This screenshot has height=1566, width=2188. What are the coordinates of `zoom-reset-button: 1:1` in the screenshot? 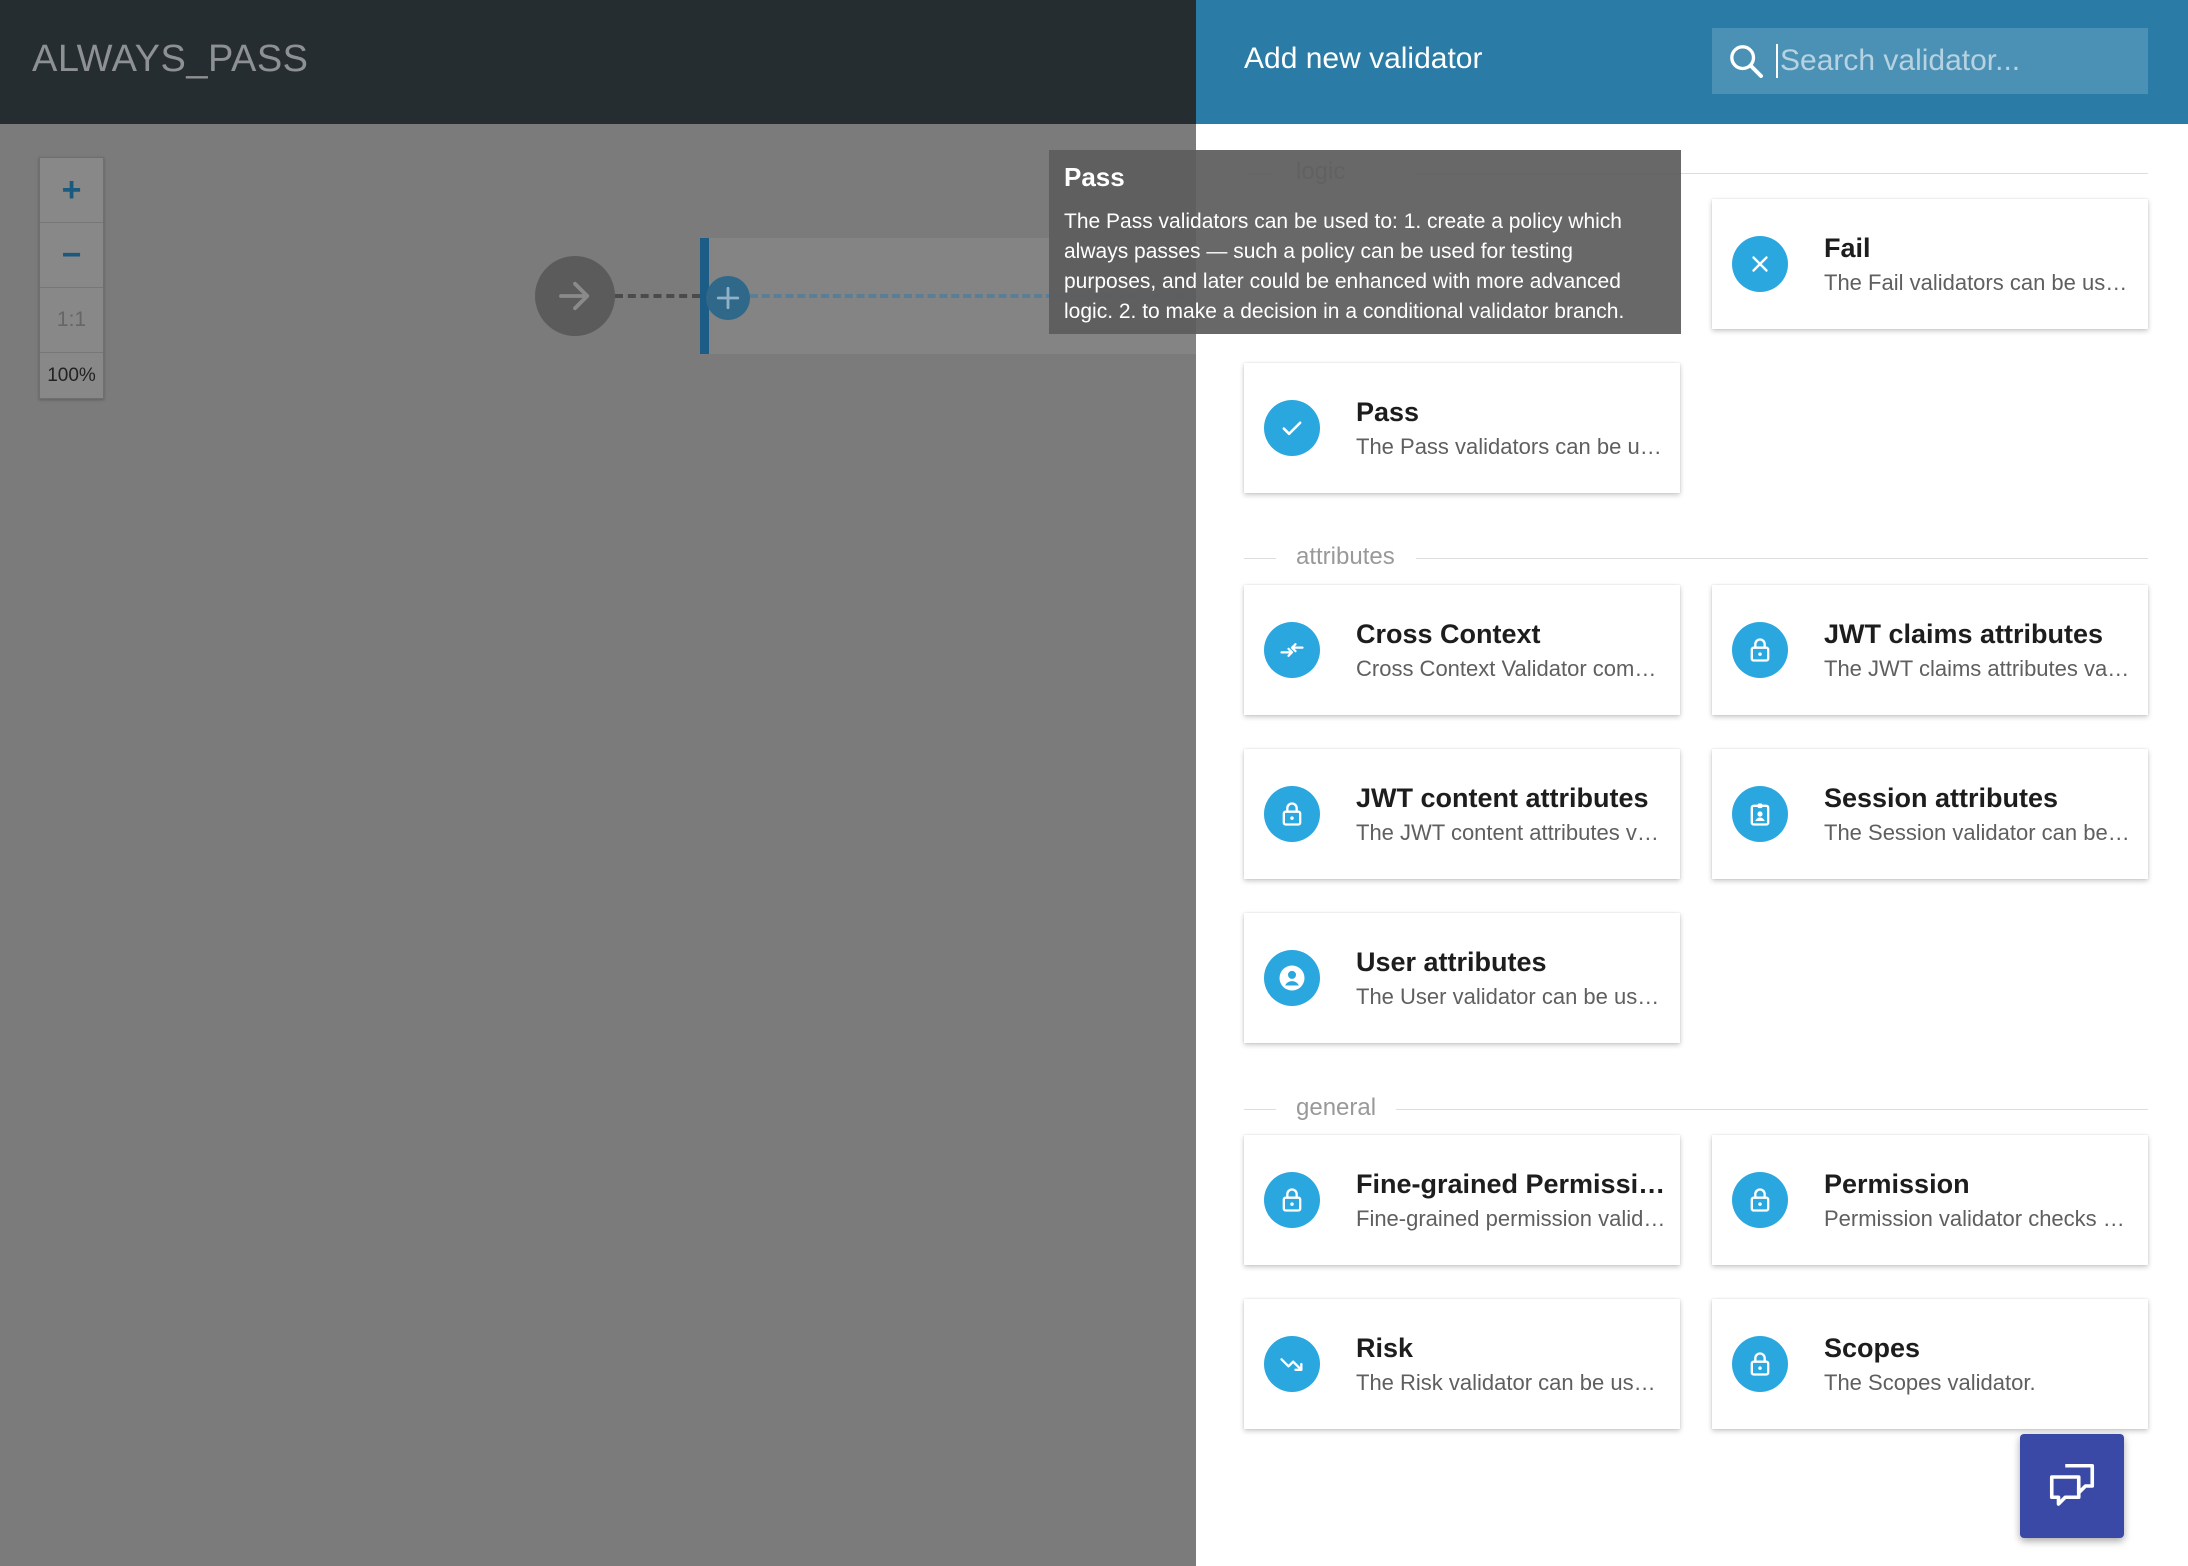 It's located at (71, 320).